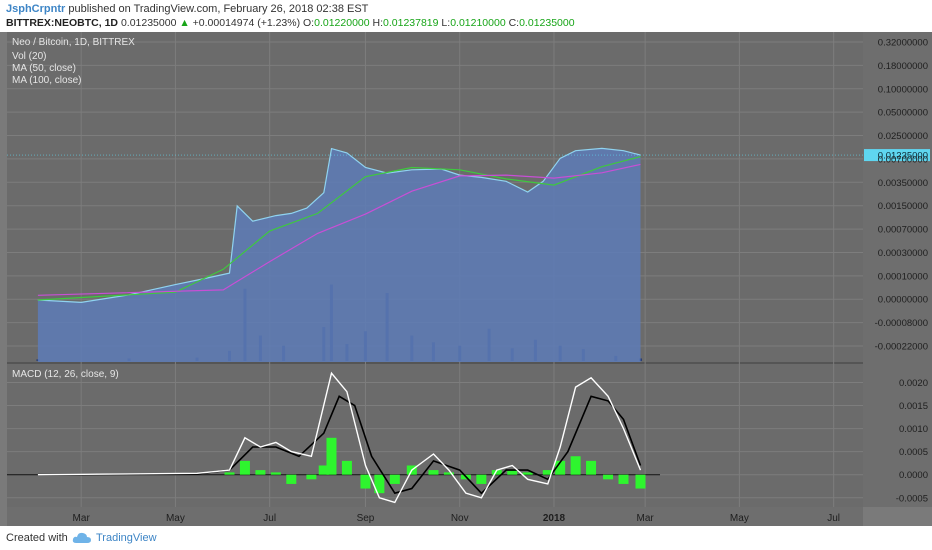  I want to click on price-tick-label: 0.02500000, so click(903, 136).